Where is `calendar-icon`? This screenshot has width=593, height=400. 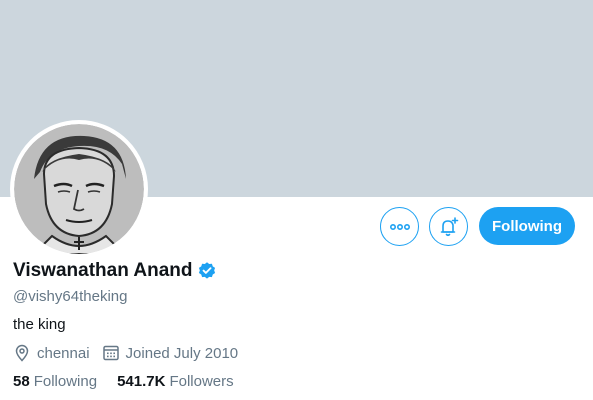
calendar-icon is located at coordinates (110, 353).